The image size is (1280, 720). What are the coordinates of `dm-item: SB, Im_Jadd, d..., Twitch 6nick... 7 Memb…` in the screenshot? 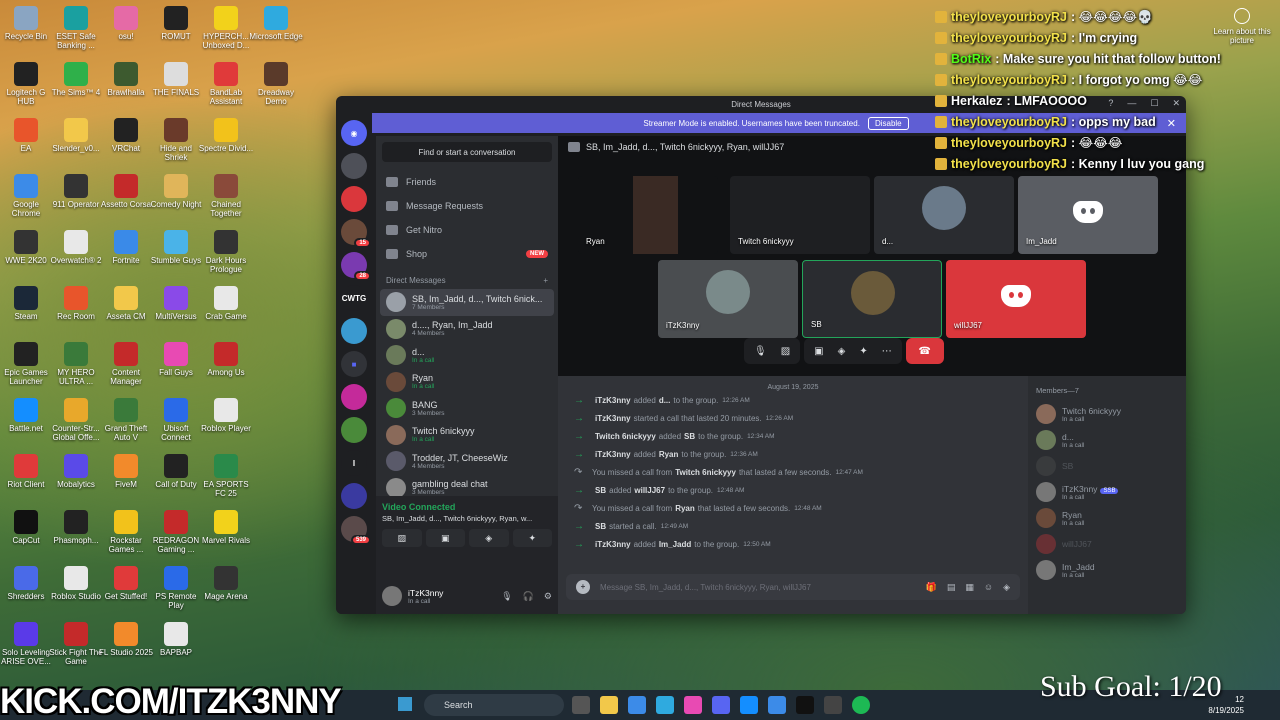 It's located at (467, 302).